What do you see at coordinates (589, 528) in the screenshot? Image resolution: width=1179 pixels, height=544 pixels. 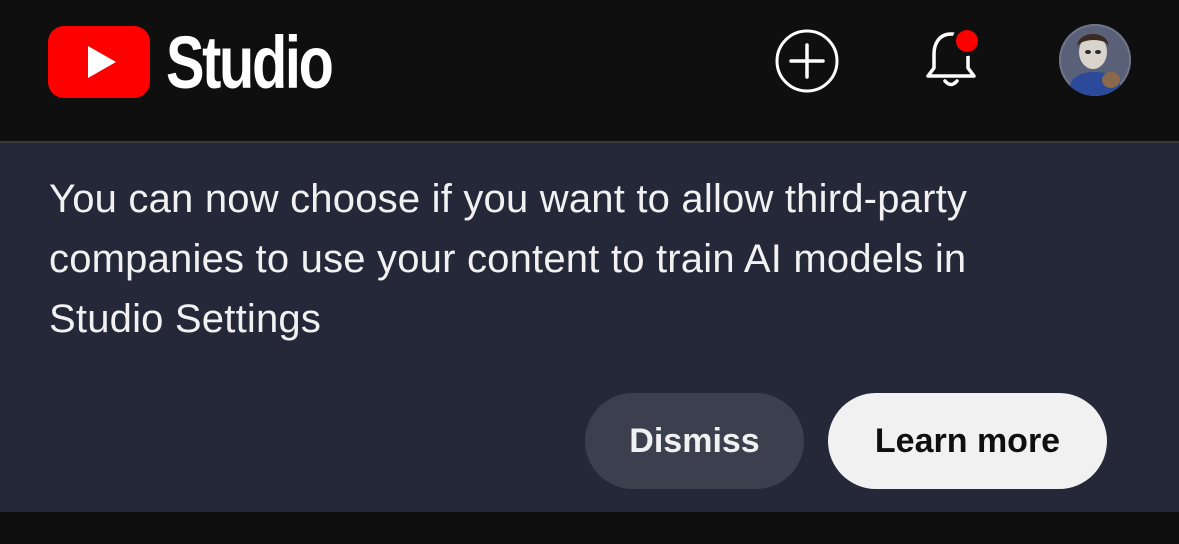 I see `content-area` at bounding box center [589, 528].